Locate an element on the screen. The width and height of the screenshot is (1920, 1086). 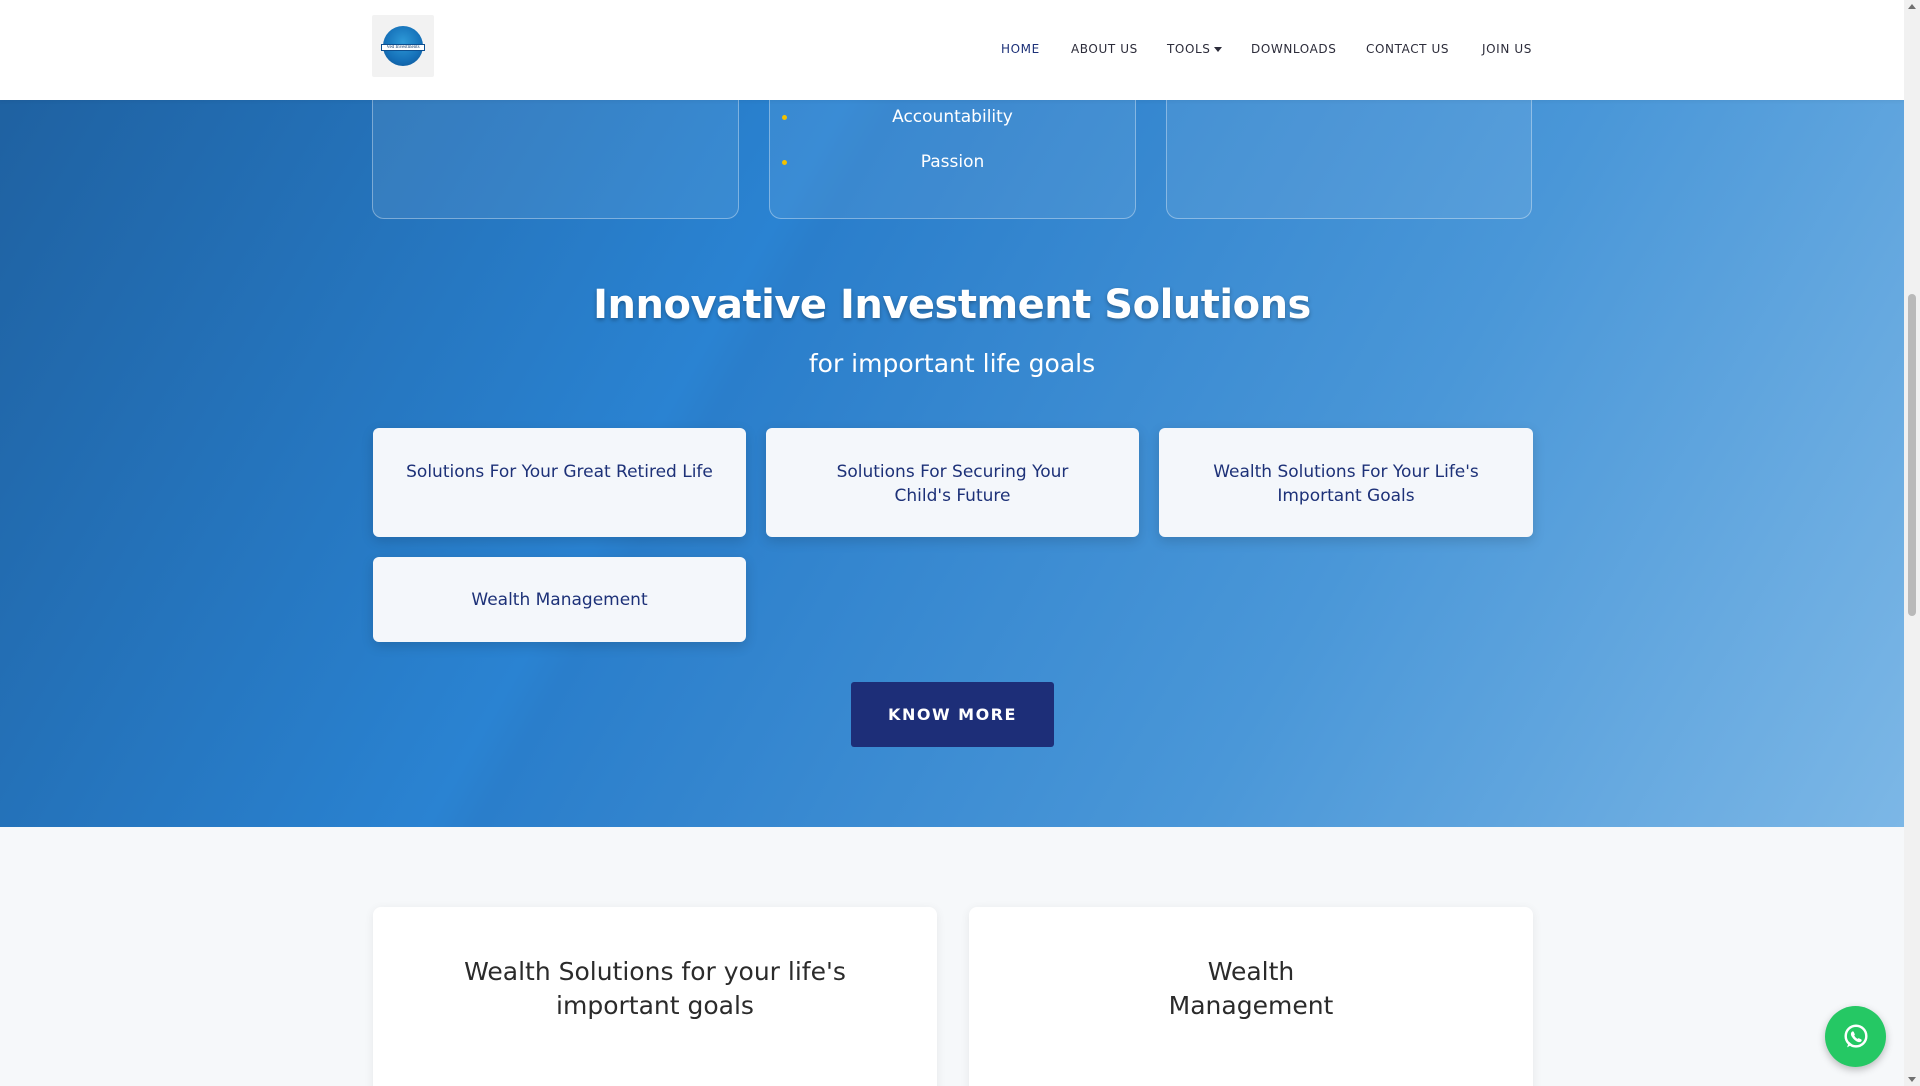
nav-join-us: JOIN US is located at coordinates (1507, 49).